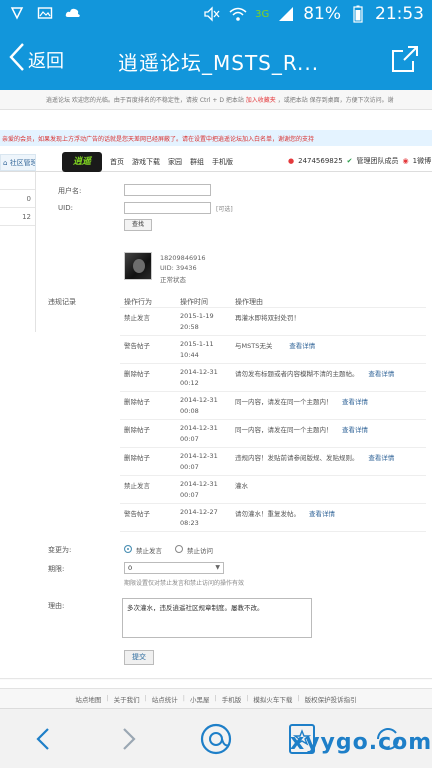 The height and width of the screenshot is (768, 432). I want to click on footer-link: 站点统计, so click(165, 701).